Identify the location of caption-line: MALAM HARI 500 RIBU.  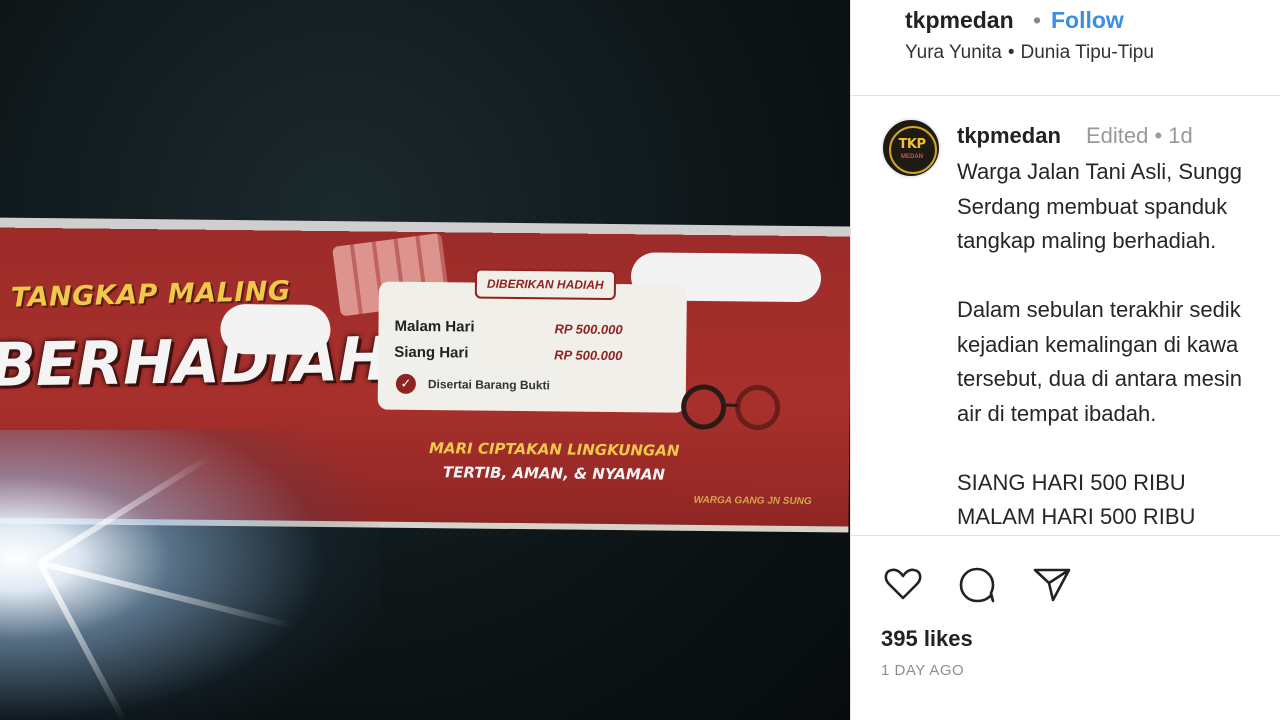
(1076, 516).